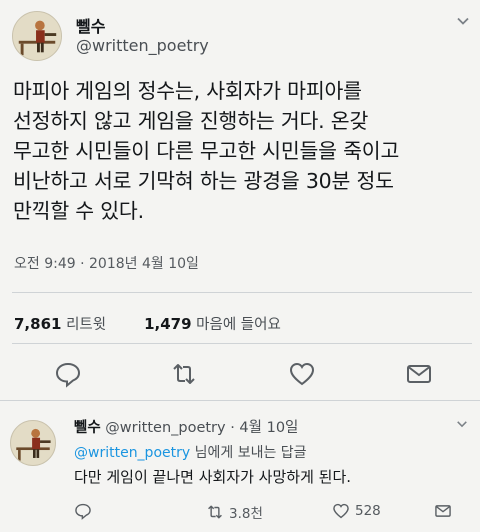 This screenshot has height=532, width=480. What do you see at coordinates (87, 428) in the screenshot?
I see `reply-display-name: 뻴수` at bounding box center [87, 428].